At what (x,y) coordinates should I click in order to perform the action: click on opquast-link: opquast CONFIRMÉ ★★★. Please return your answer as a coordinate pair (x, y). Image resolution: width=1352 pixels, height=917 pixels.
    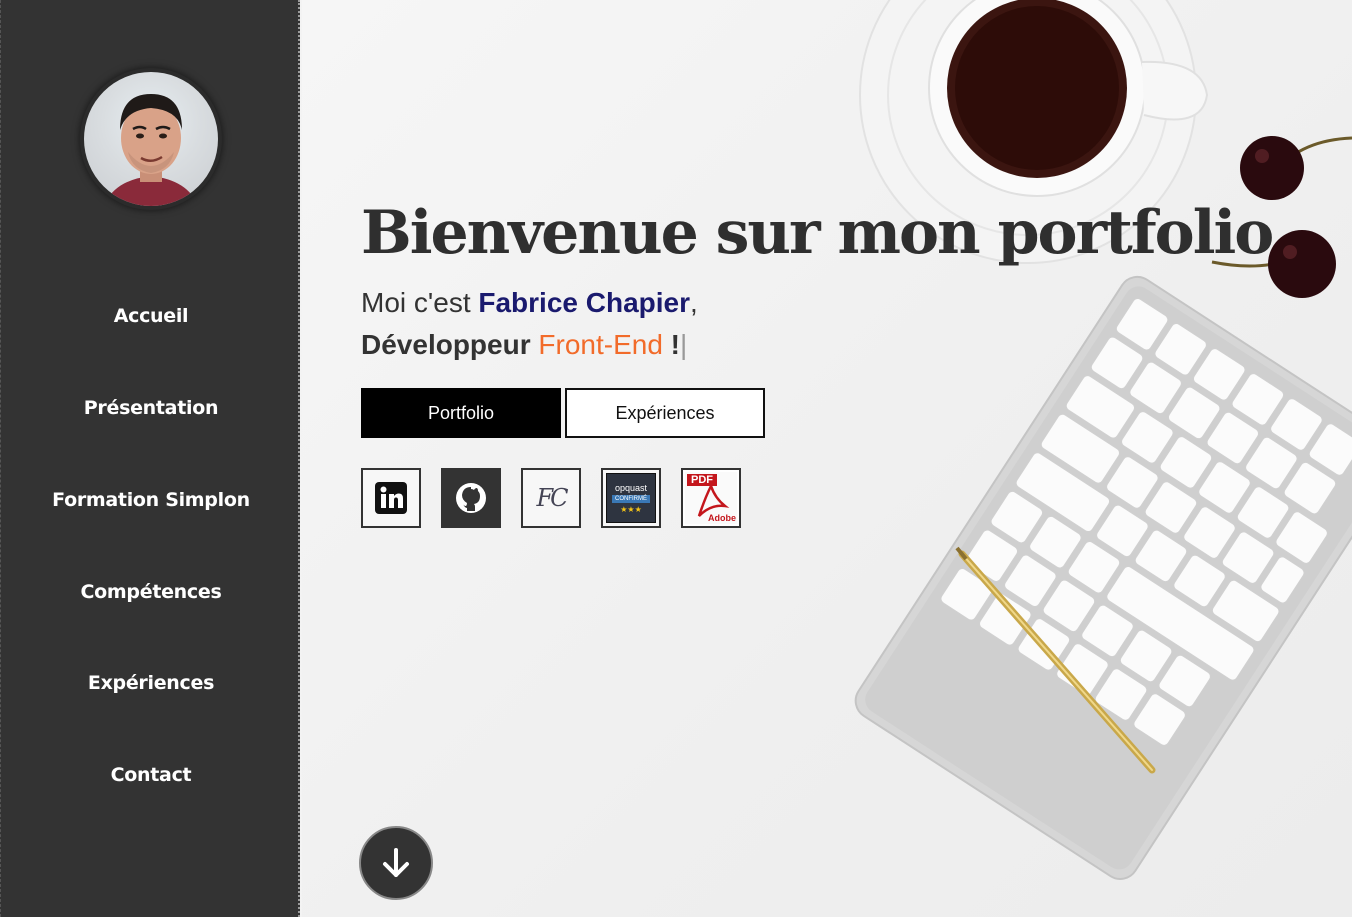
    Looking at the image, I should click on (631, 498).